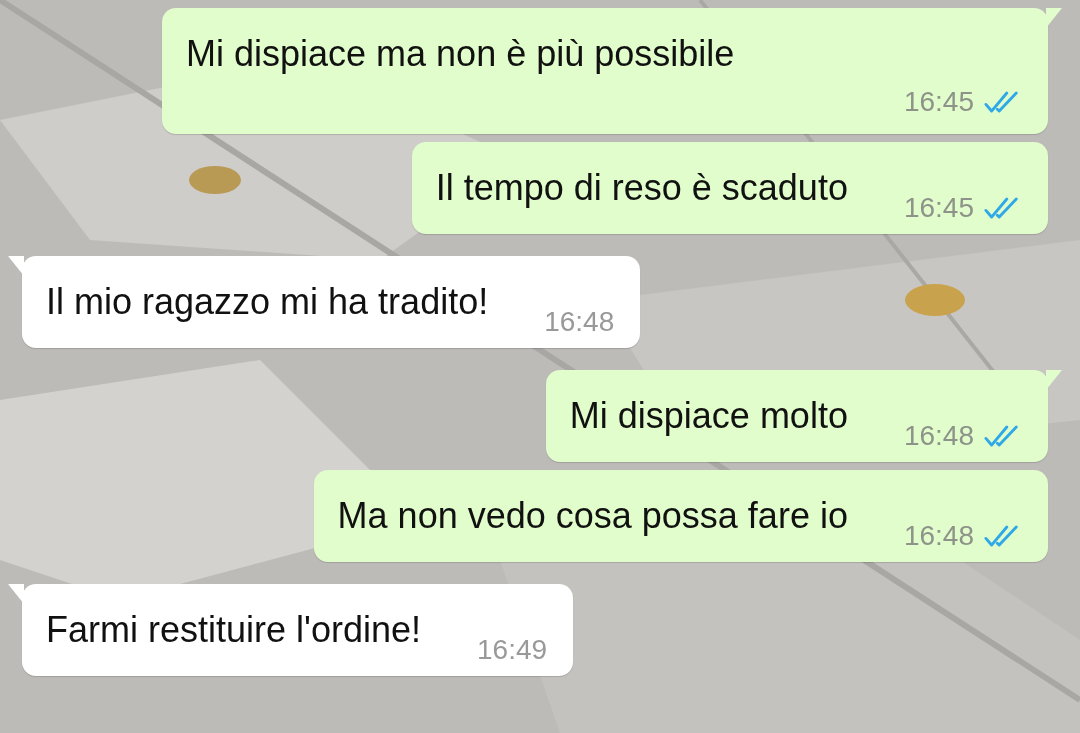  Describe the element at coordinates (267, 302) in the screenshot. I see `message-text: Il mio ragazzo mi ha tradito!` at that location.